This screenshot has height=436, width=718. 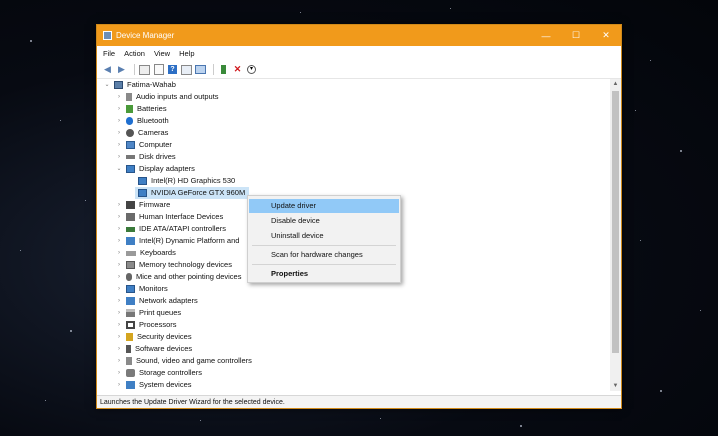 I want to click on tree-item-keyboards: › Keyboards, so click(x=145, y=253).